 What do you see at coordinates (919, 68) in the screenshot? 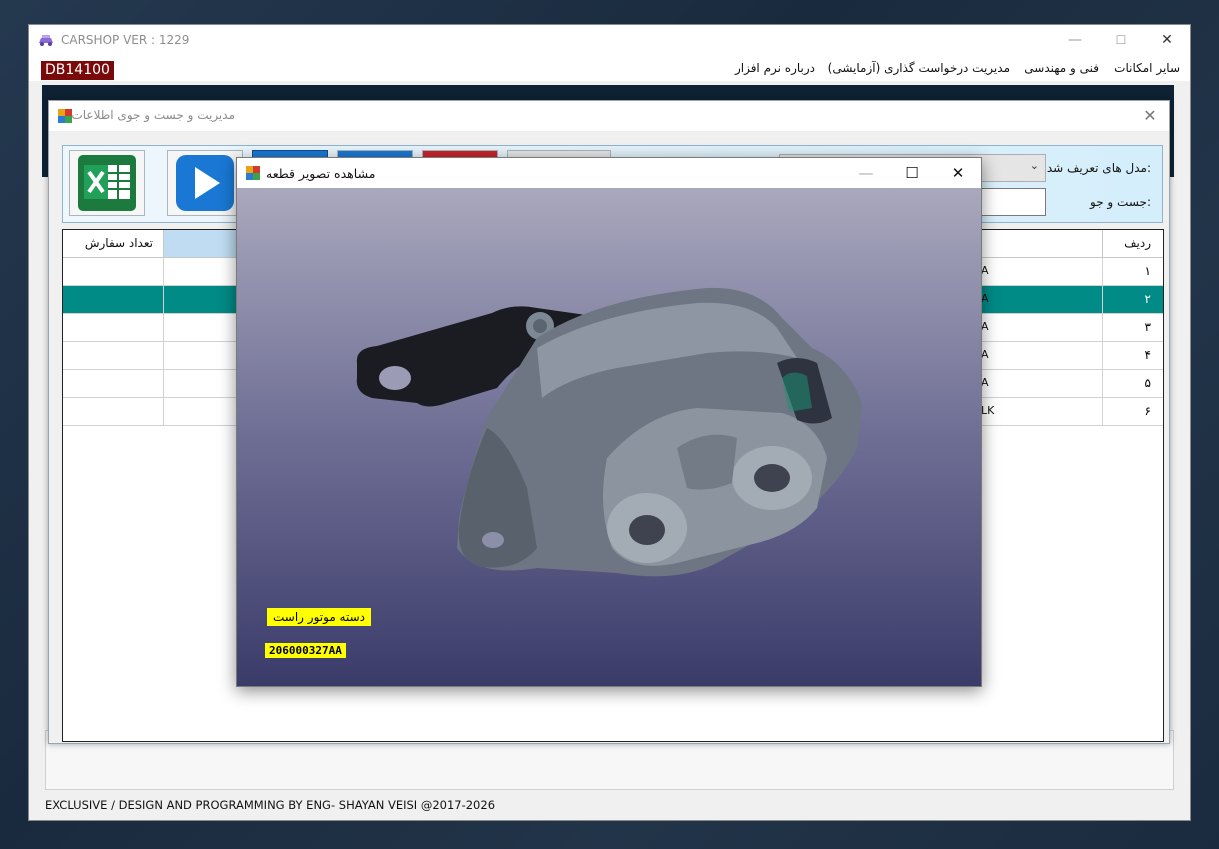
I see `menu-item-request-management: مدیریت درخواست گذاری (آزمایشی)` at bounding box center [919, 68].